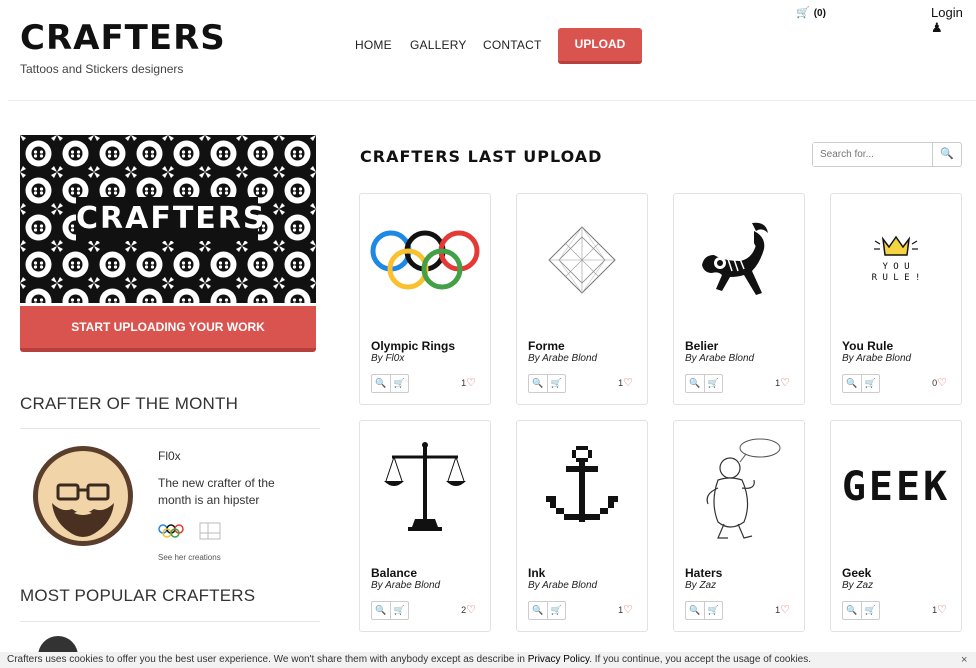  I want to click on upload-button: UPLOAD, so click(600, 46).